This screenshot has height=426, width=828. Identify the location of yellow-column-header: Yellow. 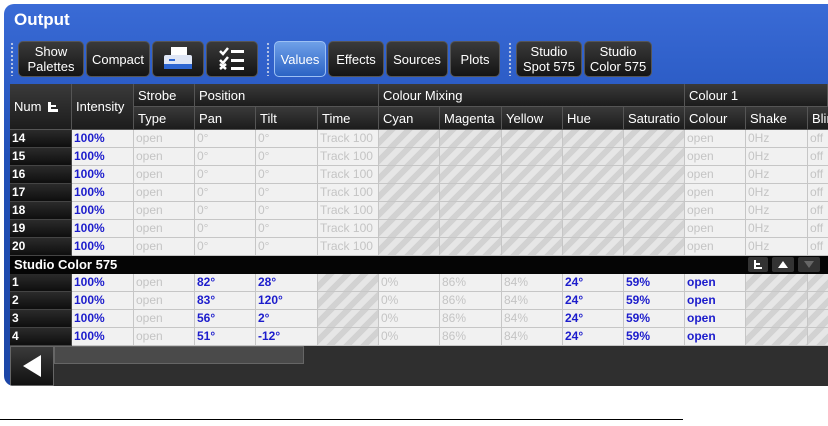
(532, 118).